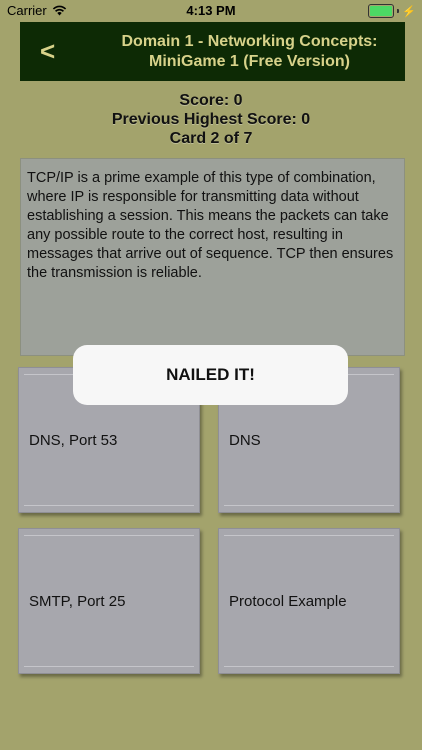  I want to click on battery-indicator: ⚡, so click(392, 11).